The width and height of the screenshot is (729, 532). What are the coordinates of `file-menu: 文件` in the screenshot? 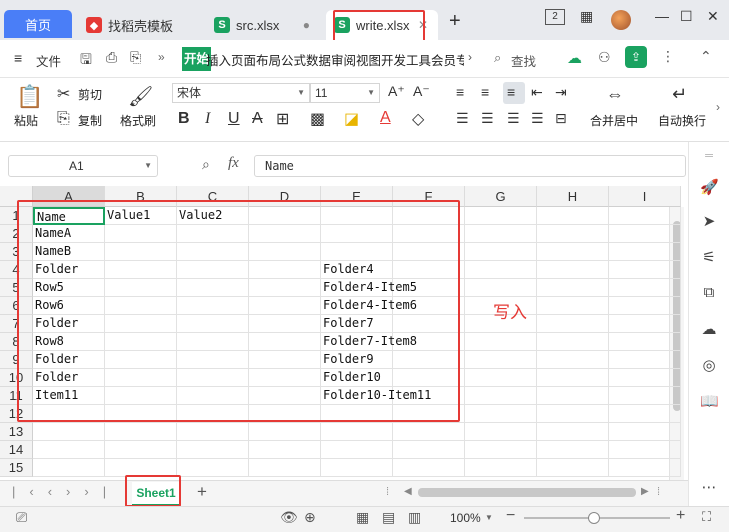 It's located at (48, 60).